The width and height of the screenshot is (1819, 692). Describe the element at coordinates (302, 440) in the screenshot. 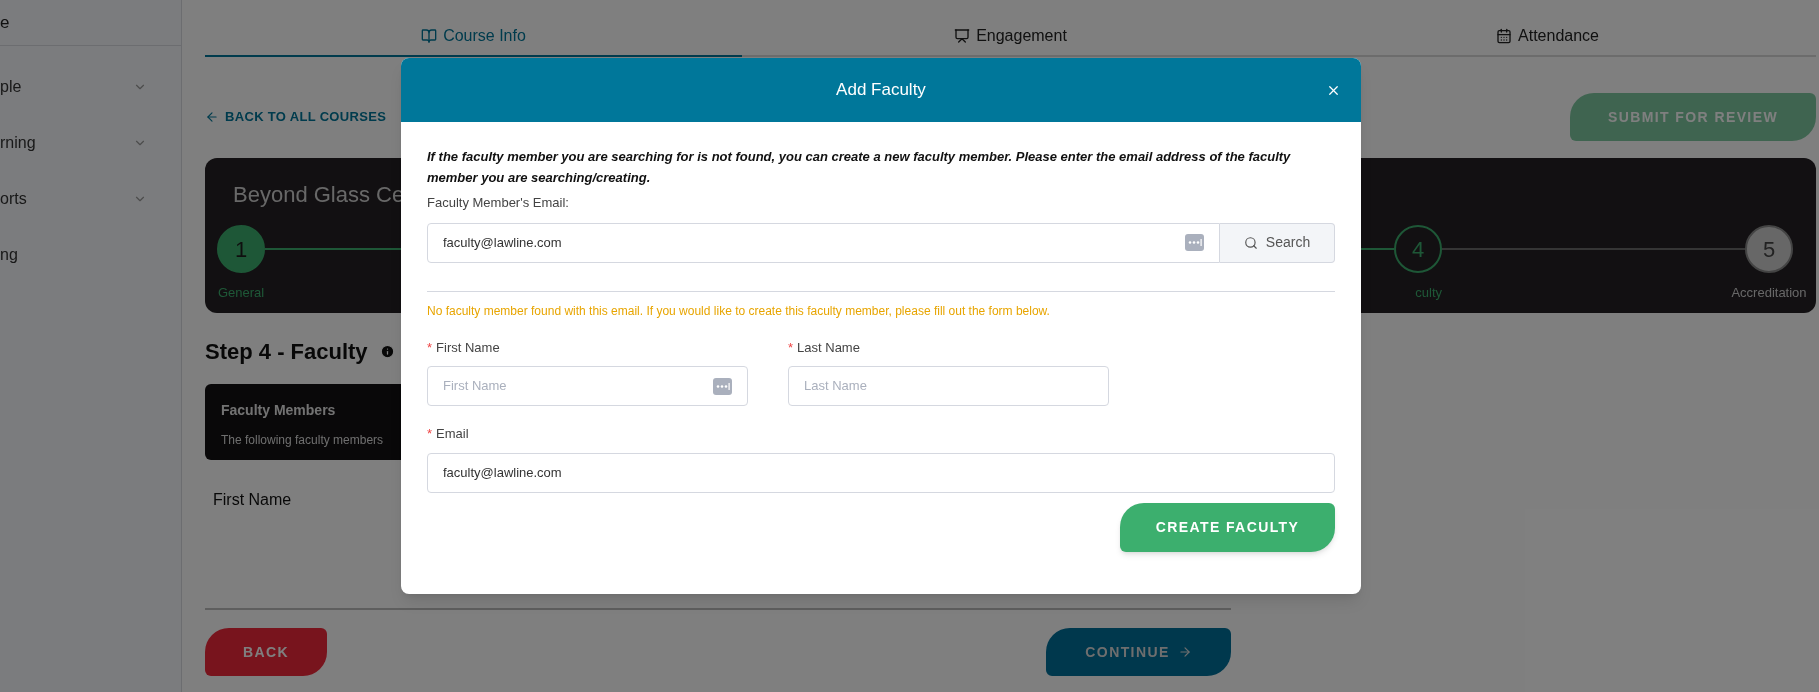

I see `card-text: The following faculty members` at that location.